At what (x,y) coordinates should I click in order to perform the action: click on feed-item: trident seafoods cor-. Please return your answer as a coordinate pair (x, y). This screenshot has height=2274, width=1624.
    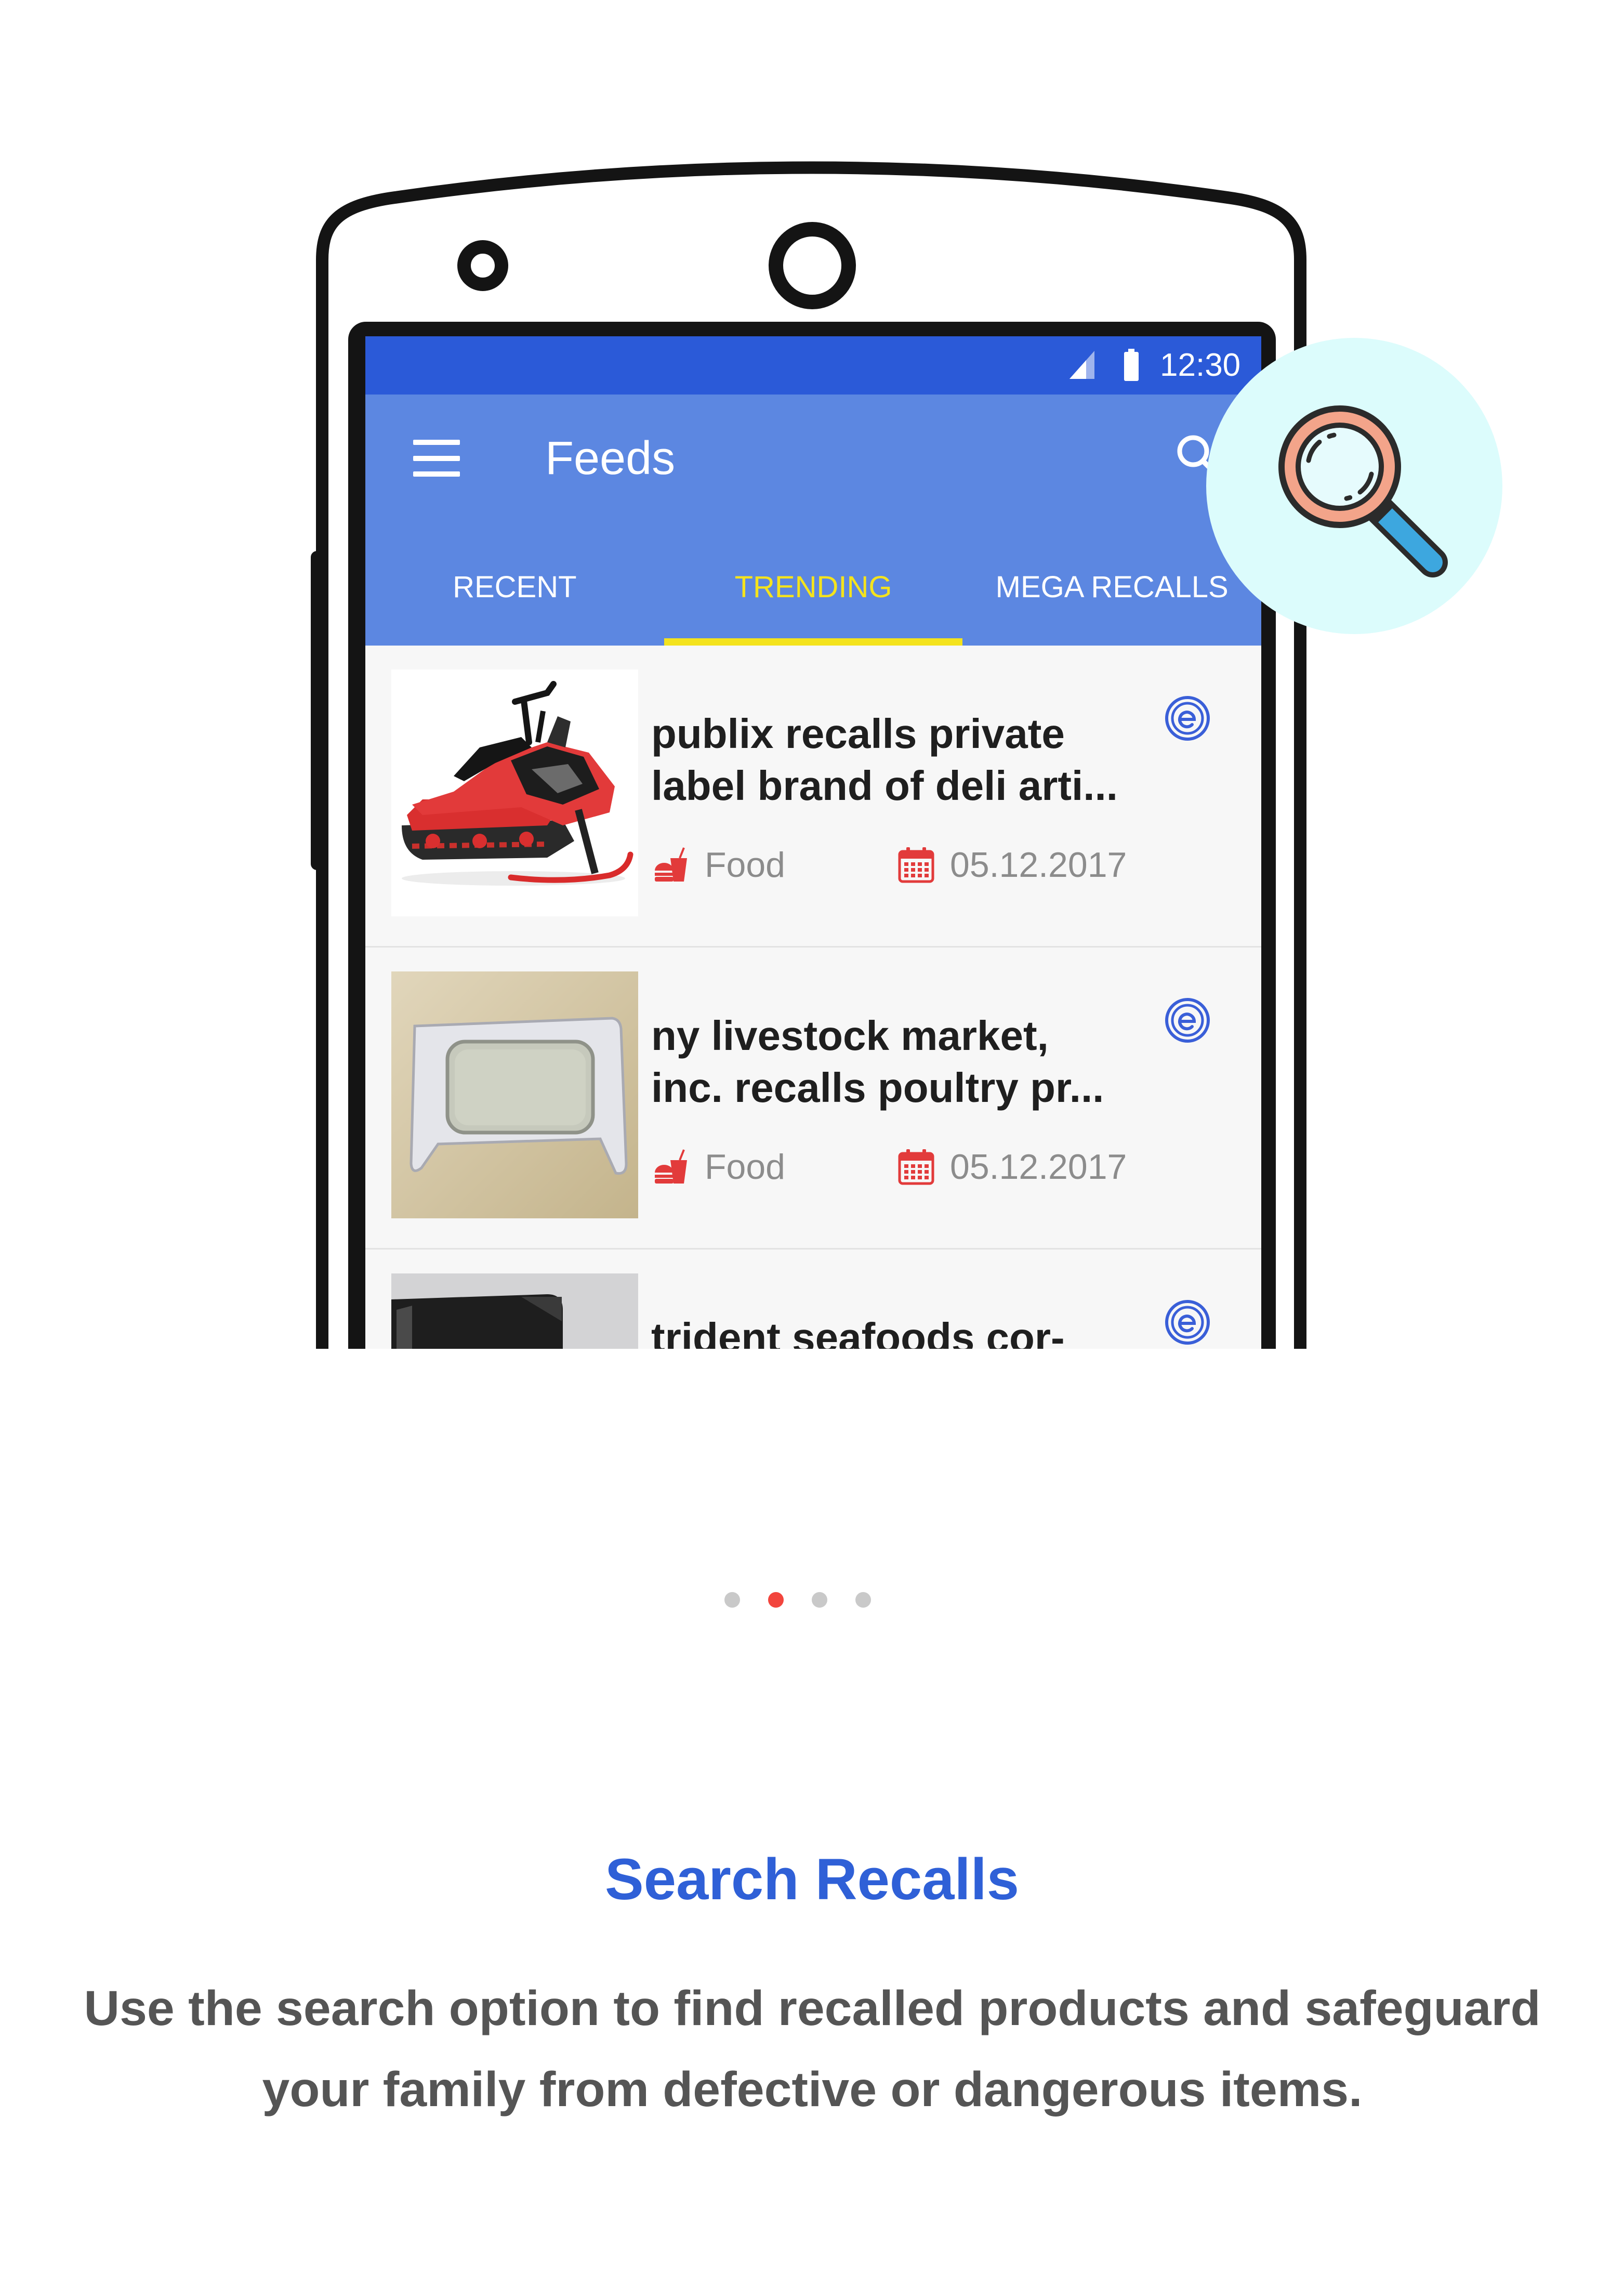
    Looking at the image, I should click on (813, 1299).